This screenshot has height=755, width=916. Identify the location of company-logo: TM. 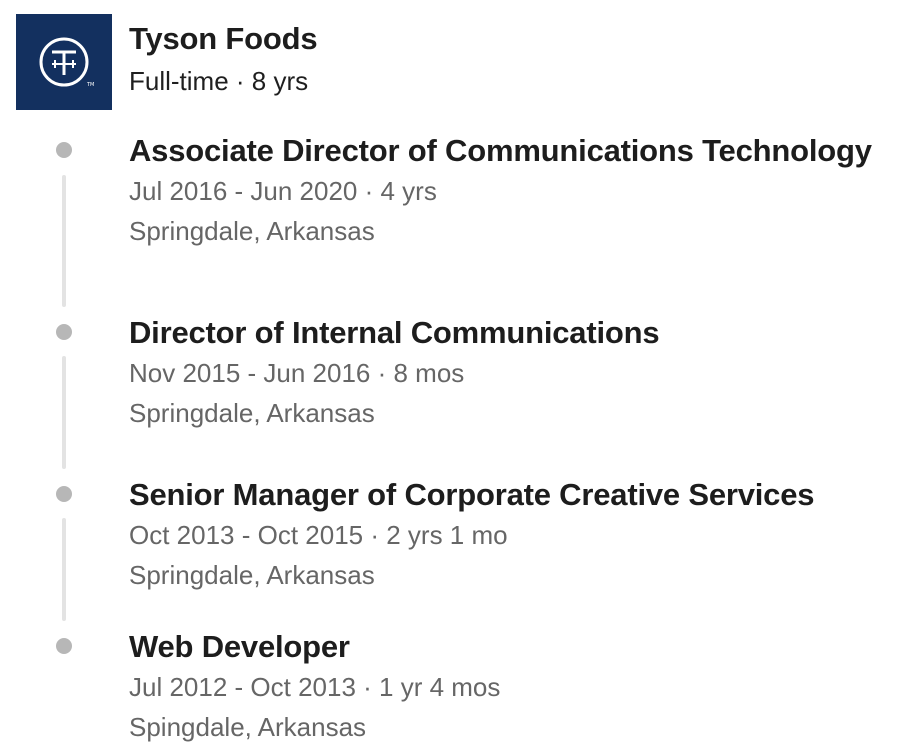
(64, 62).